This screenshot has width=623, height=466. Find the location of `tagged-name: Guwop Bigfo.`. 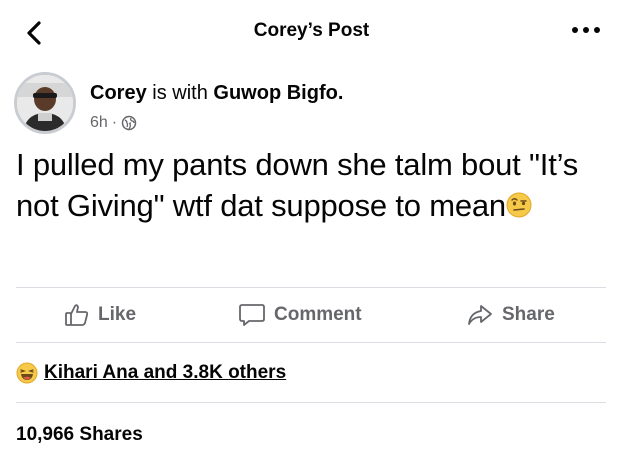

tagged-name: Guwop Bigfo. is located at coordinates (278, 93).